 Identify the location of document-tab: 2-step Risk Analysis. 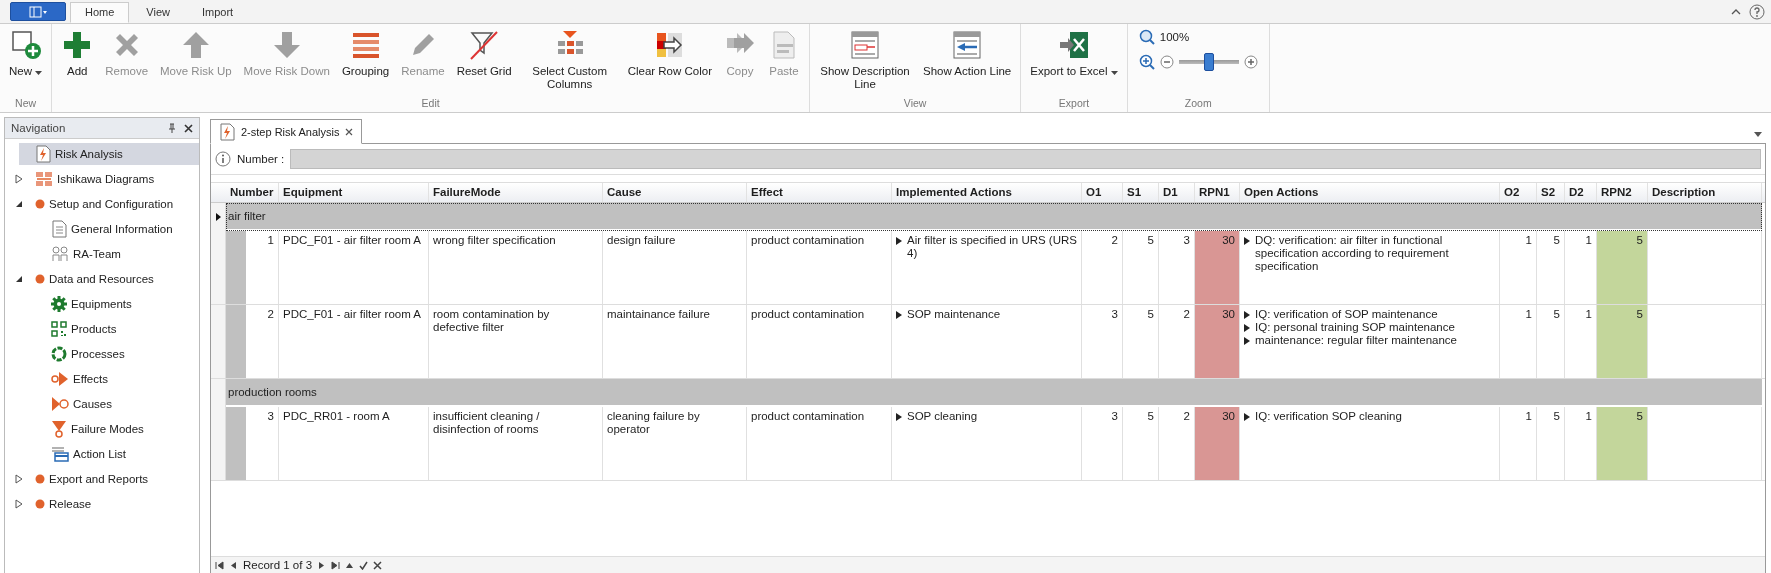
(286, 131).